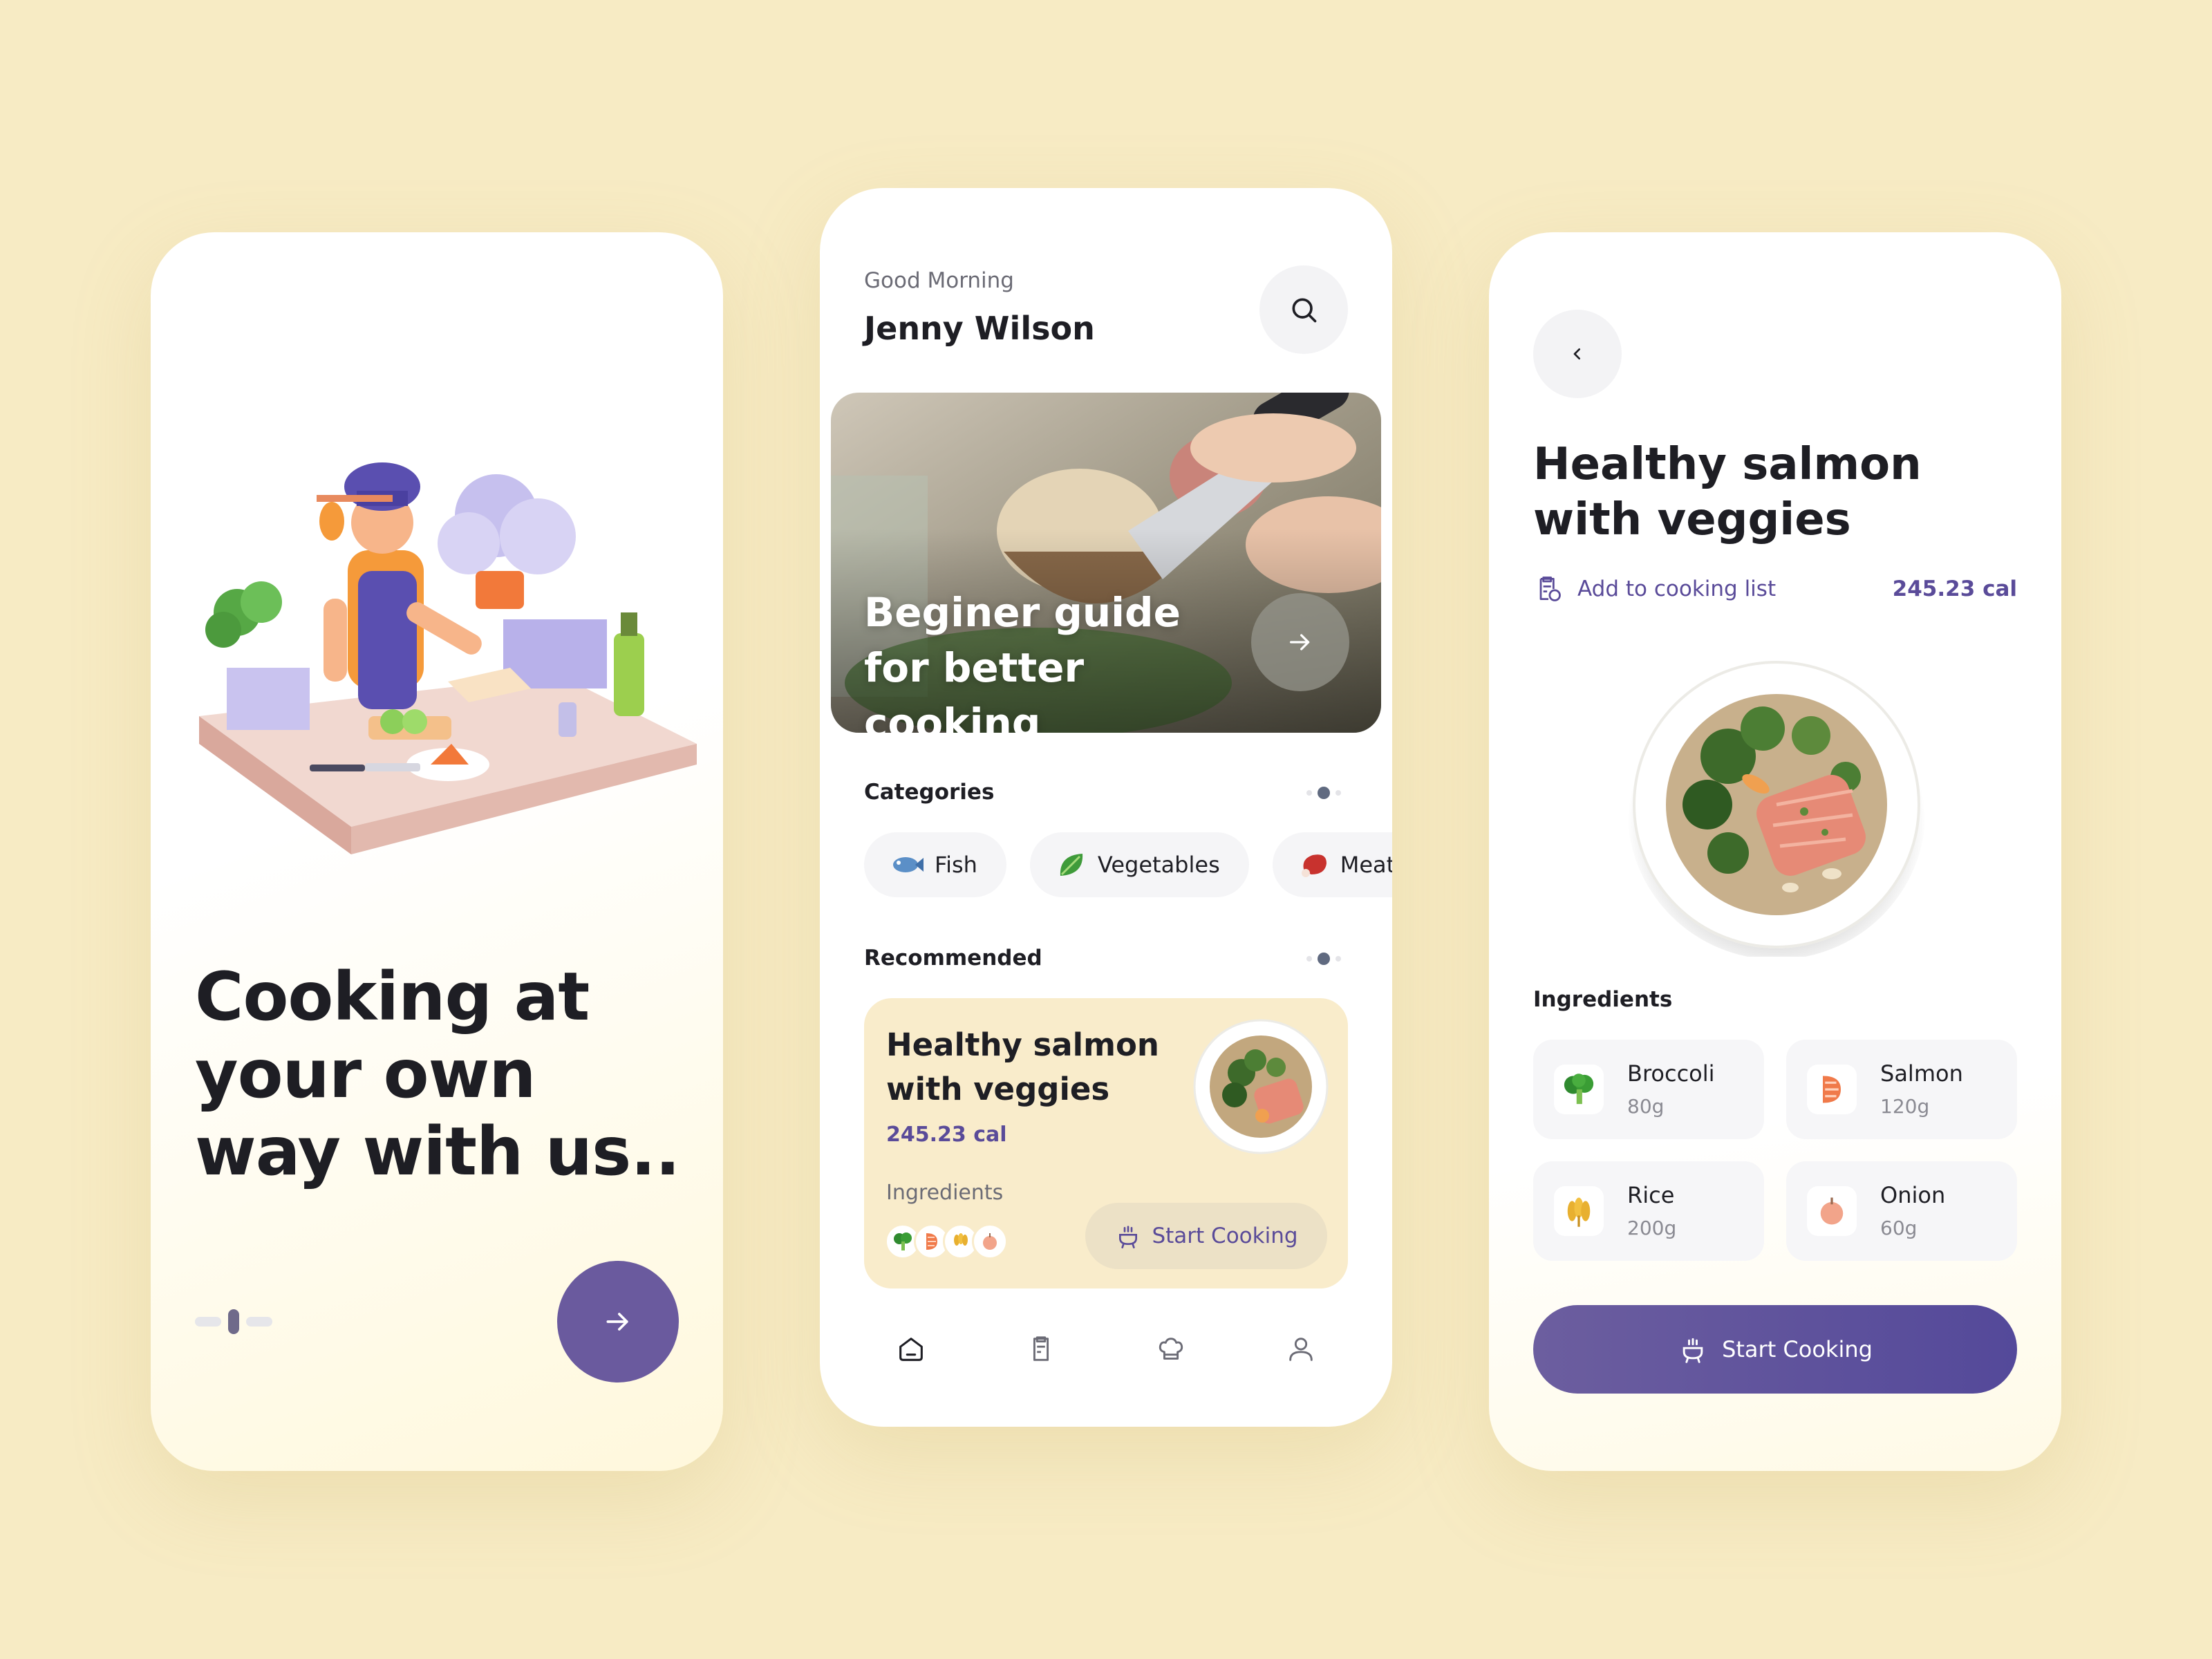  What do you see at coordinates (1023, 661) in the screenshot?
I see `hero-title: Beginer guide for better cooking` at bounding box center [1023, 661].